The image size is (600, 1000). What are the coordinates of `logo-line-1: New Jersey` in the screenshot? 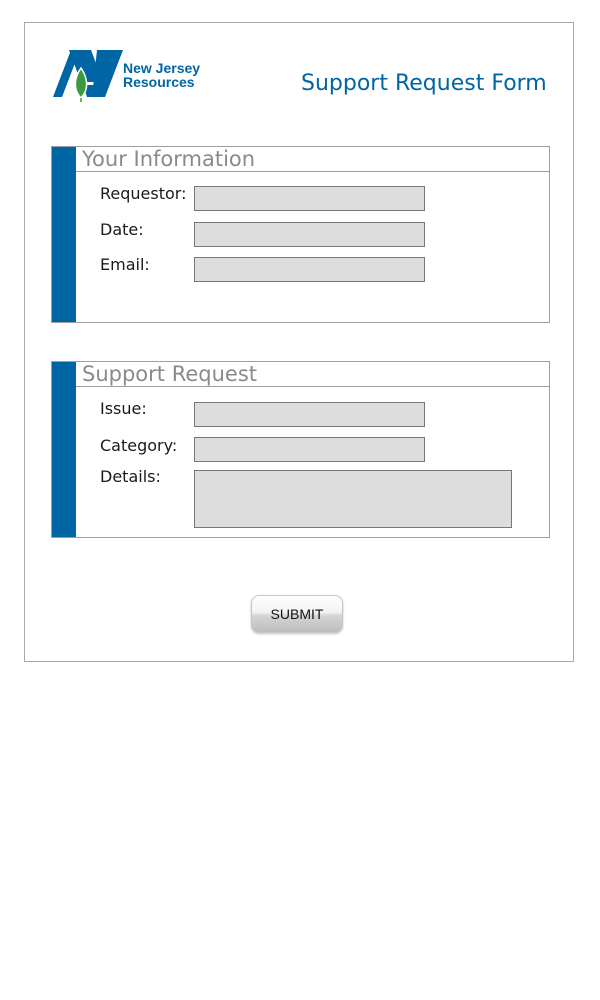 It's located at (162, 68).